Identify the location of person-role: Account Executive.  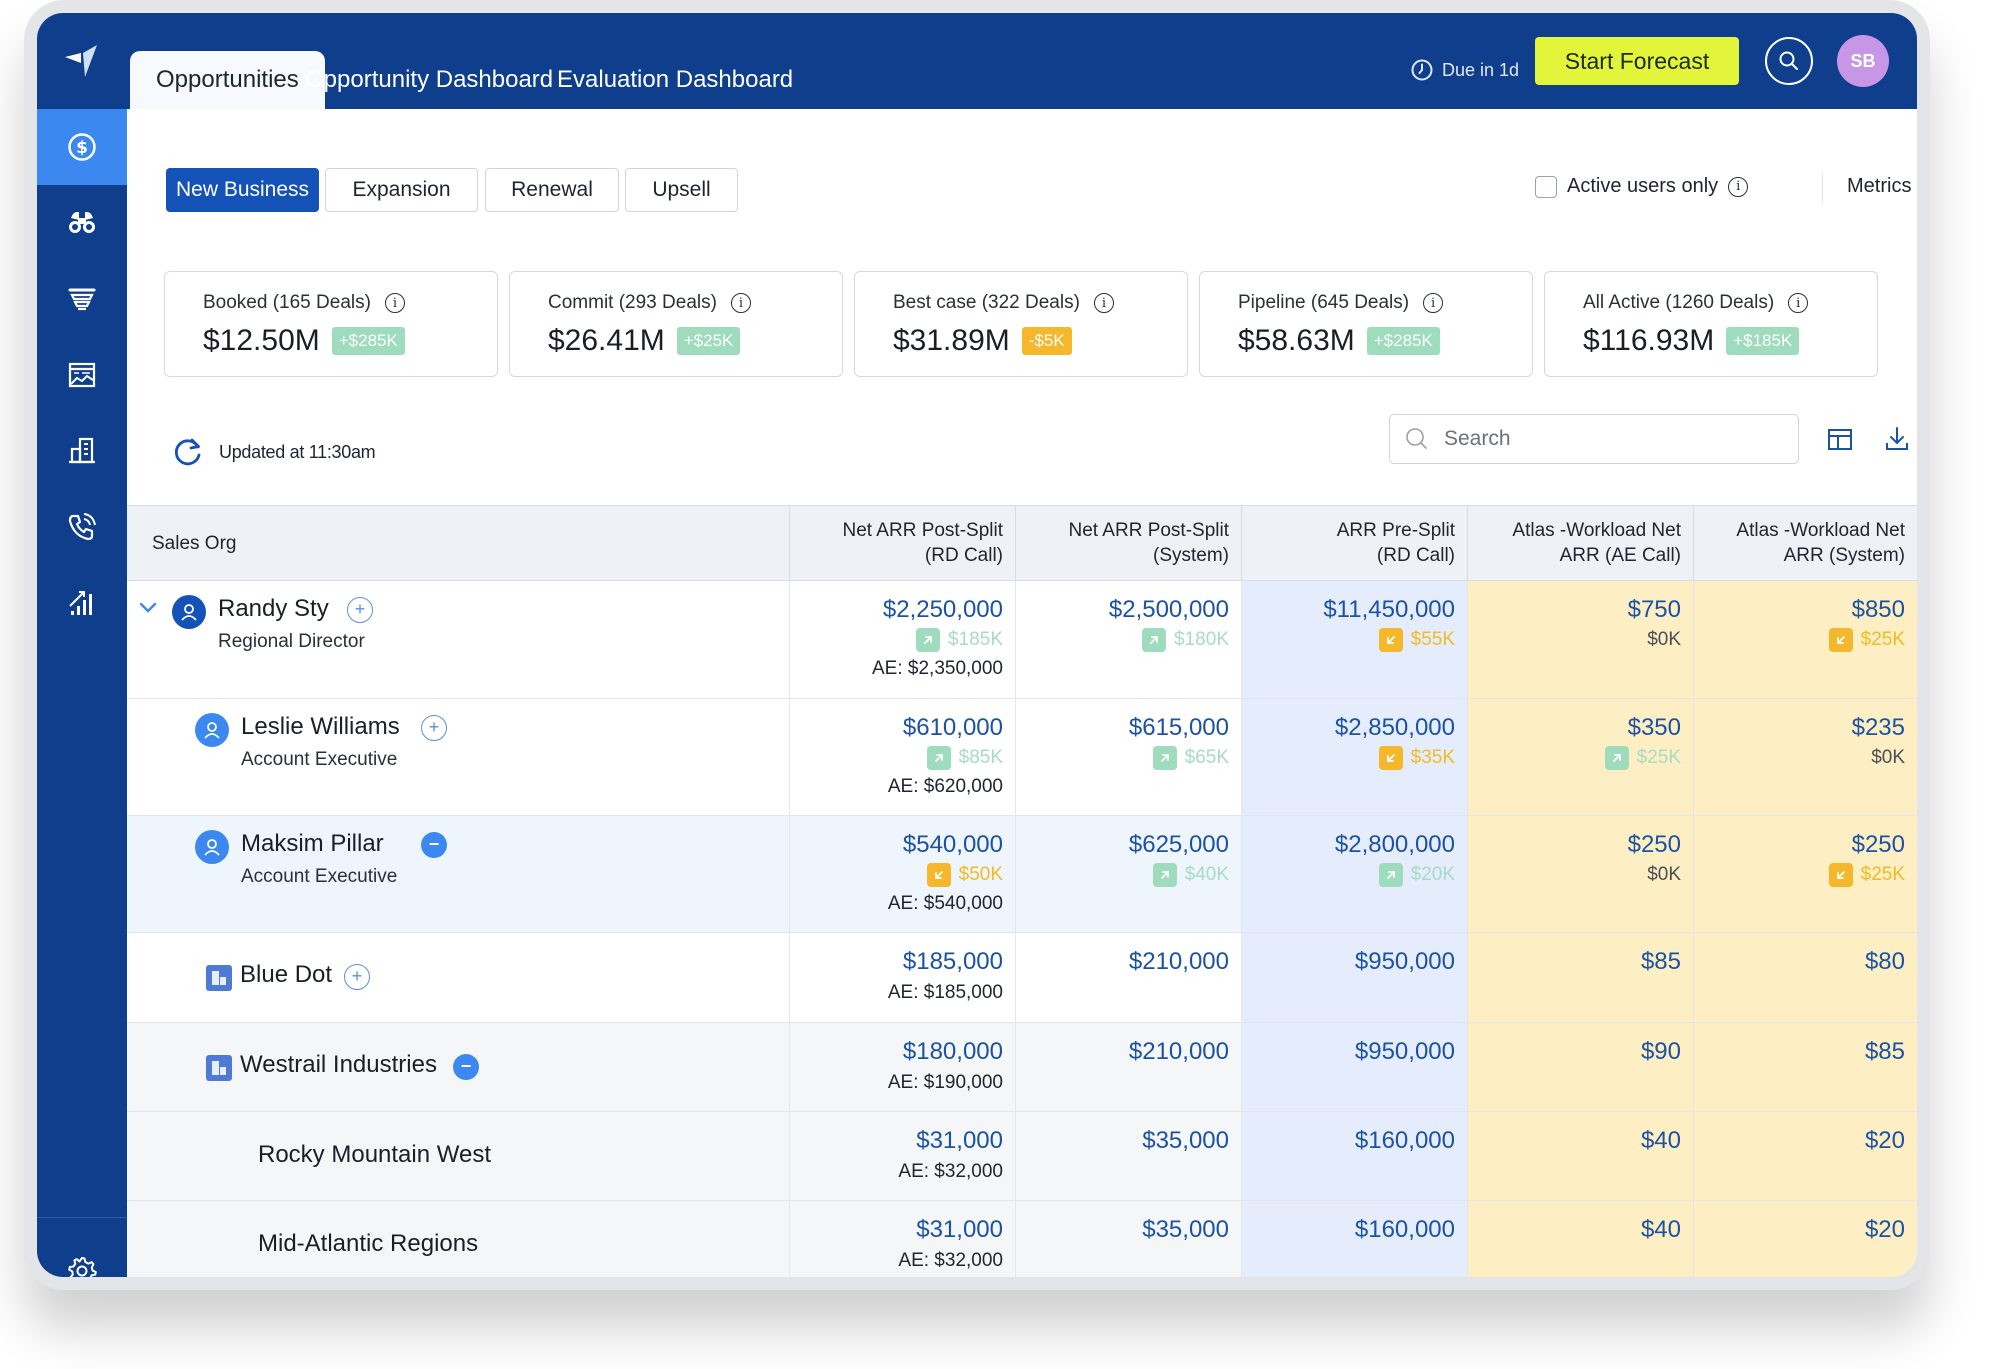
(319, 876).